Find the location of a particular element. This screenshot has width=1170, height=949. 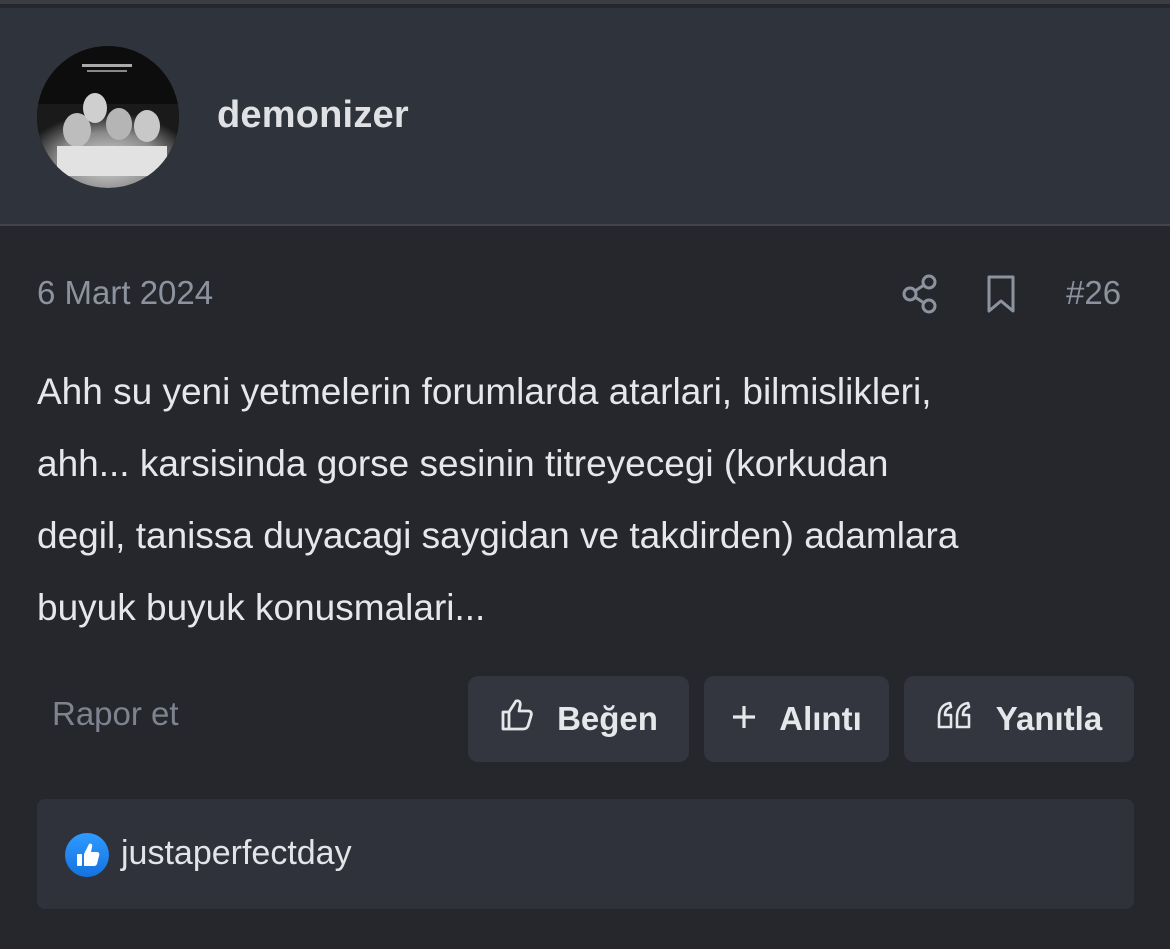

quote-button: Alıntı is located at coordinates (796, 719).